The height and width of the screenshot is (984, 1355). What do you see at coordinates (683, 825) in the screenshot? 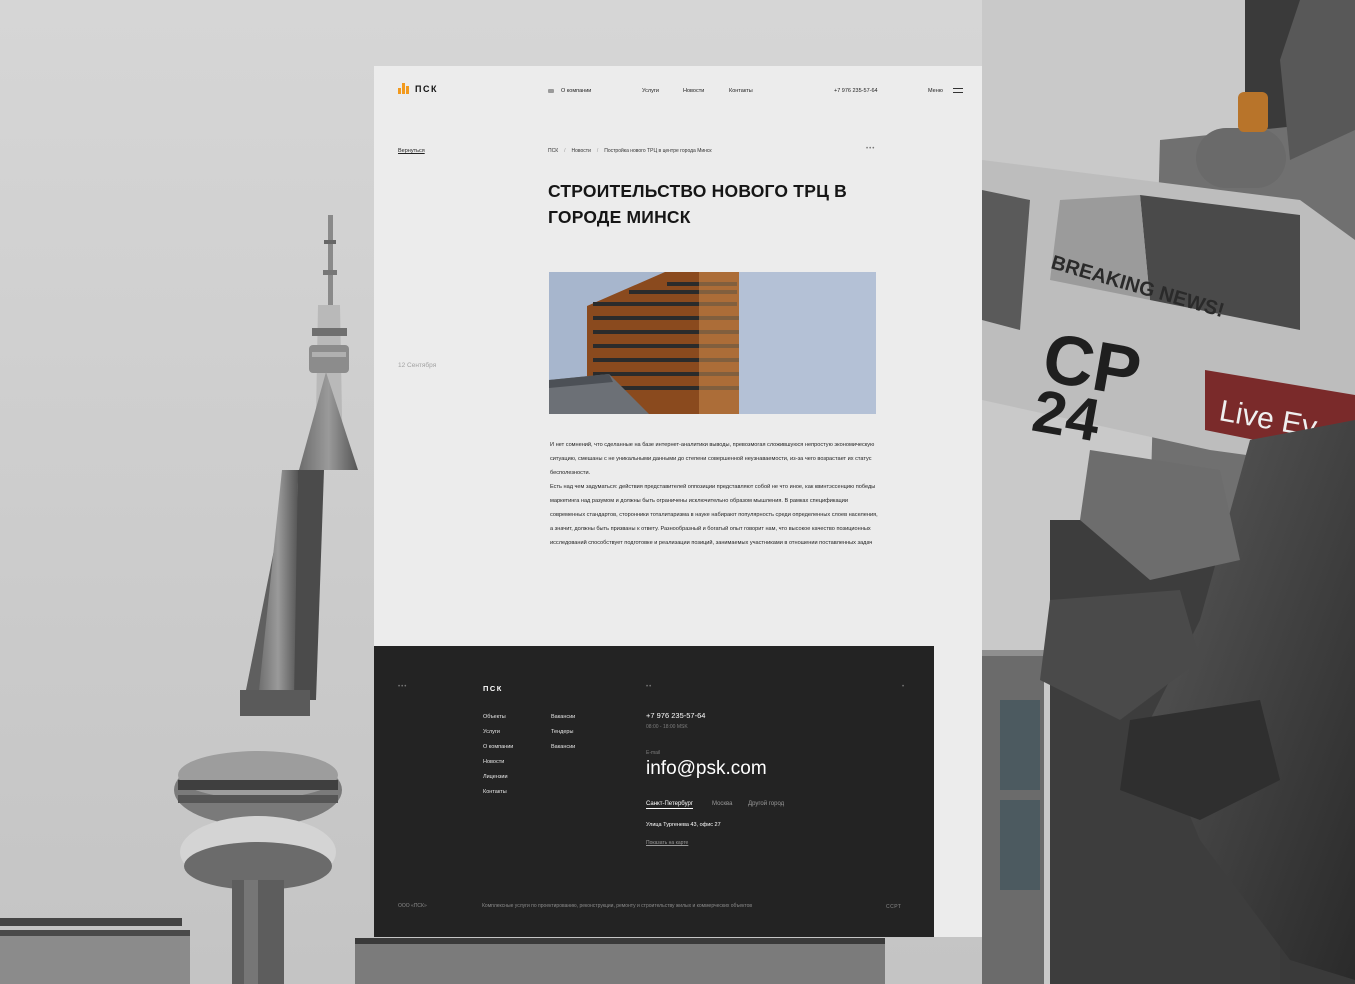
I see `footer-address: Улица Тургенева 43, офис 27` at bounding box center [683, 825].